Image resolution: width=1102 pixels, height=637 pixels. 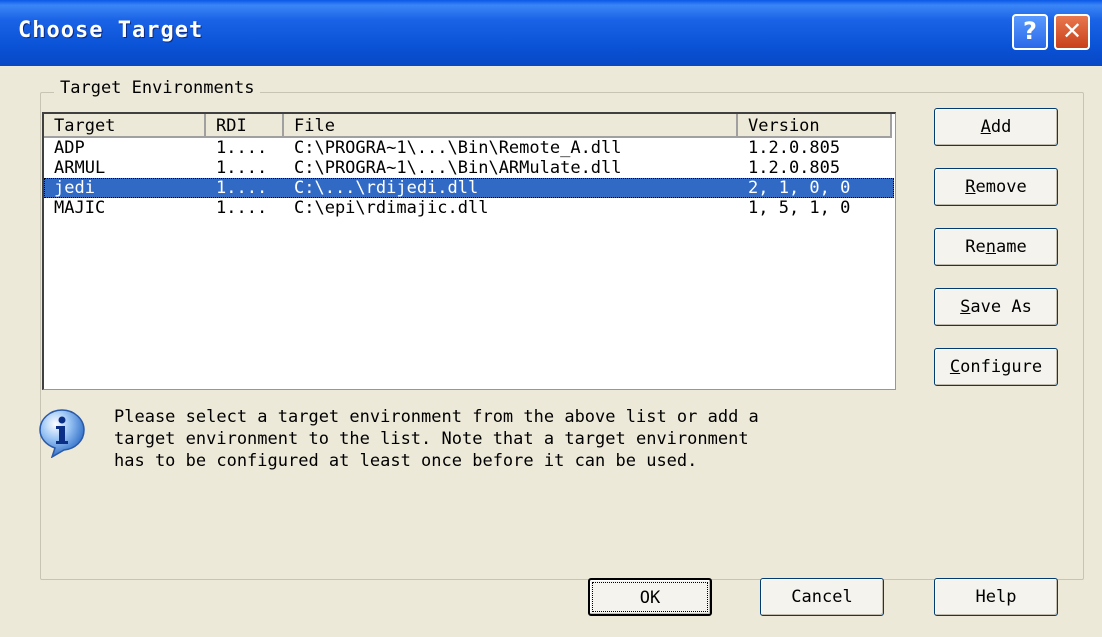 I want to click on button-label: Add, so click(x=996, y=127).